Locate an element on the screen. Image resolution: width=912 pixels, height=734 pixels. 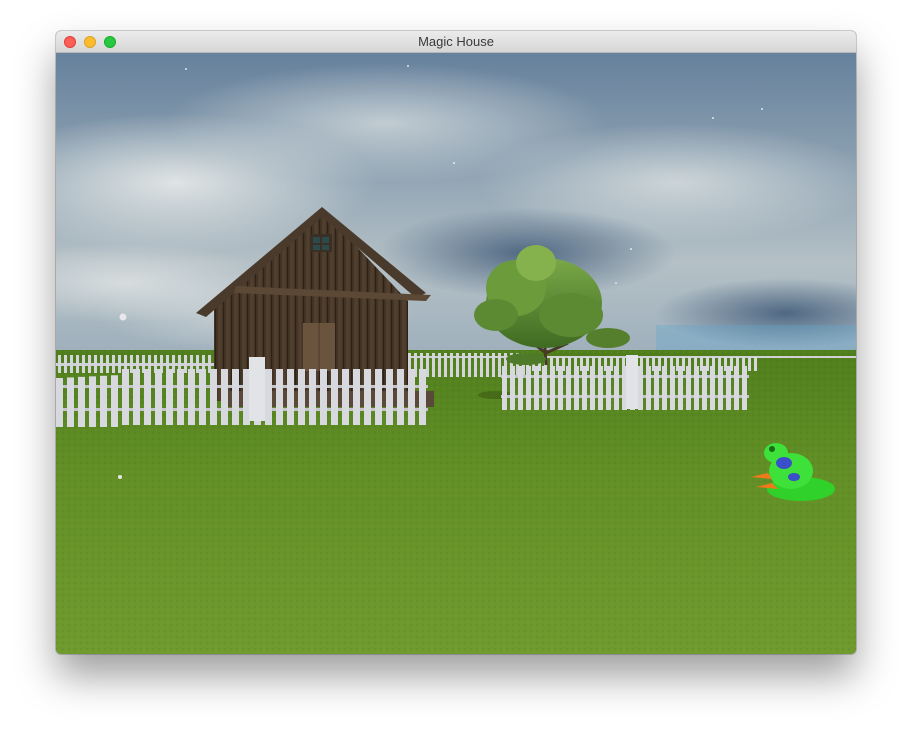
title-bar: Magic House is located at coordinates (456, 42).